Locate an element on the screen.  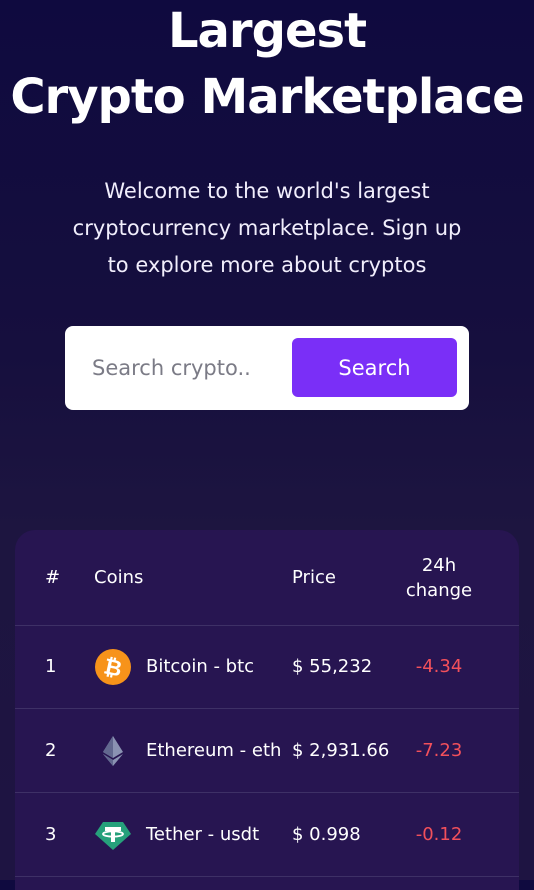
table-row: 1 ₿ Bitcoin - btc $ 55,232 -4.34 is located at coordinates (267, 667).